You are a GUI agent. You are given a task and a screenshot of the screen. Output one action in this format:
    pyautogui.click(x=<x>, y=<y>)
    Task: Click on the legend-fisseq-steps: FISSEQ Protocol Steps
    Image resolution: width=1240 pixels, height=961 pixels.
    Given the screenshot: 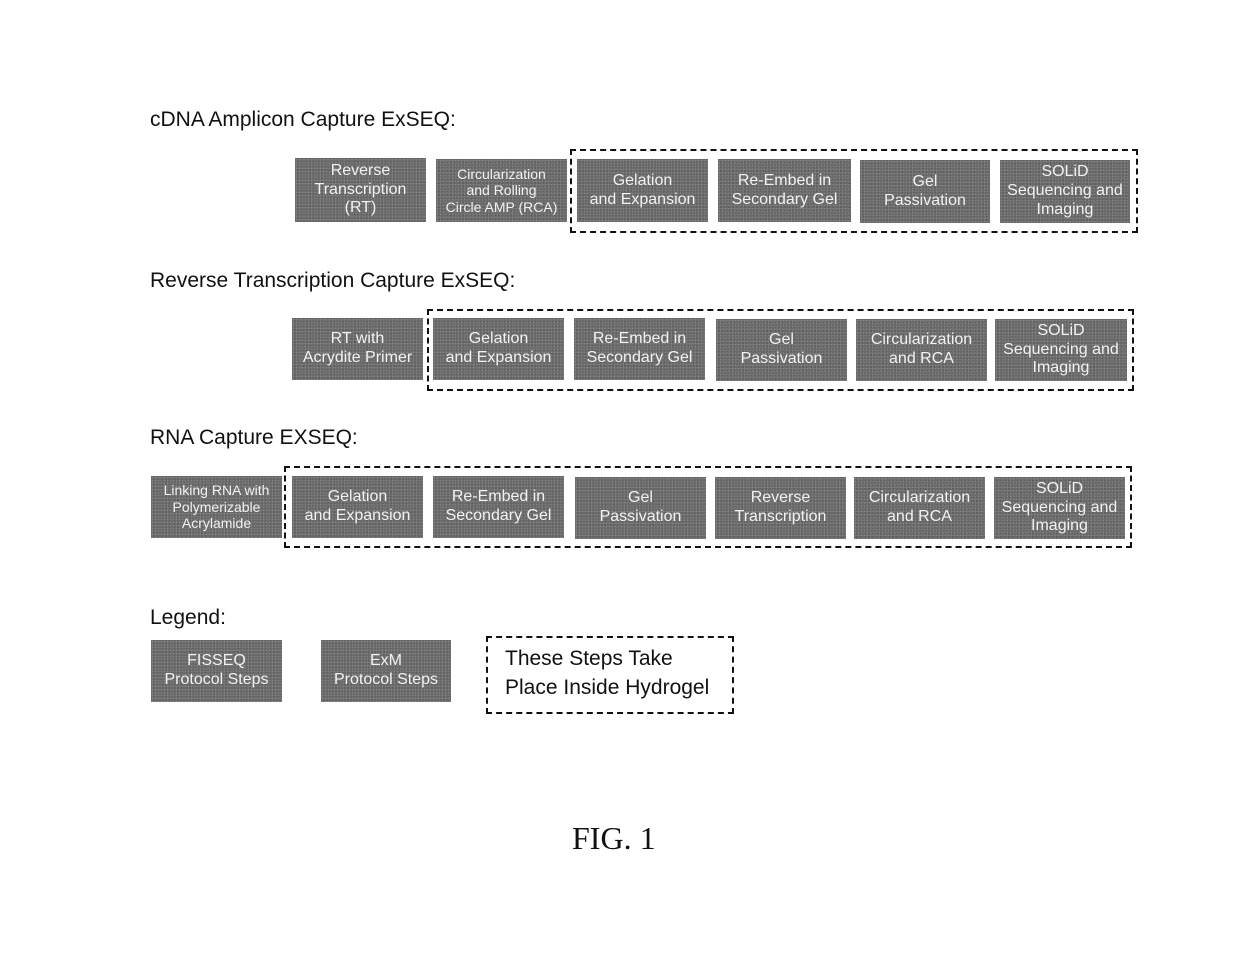 What is the action you would take?
    pyautogui.click(x=216, y=671)
    